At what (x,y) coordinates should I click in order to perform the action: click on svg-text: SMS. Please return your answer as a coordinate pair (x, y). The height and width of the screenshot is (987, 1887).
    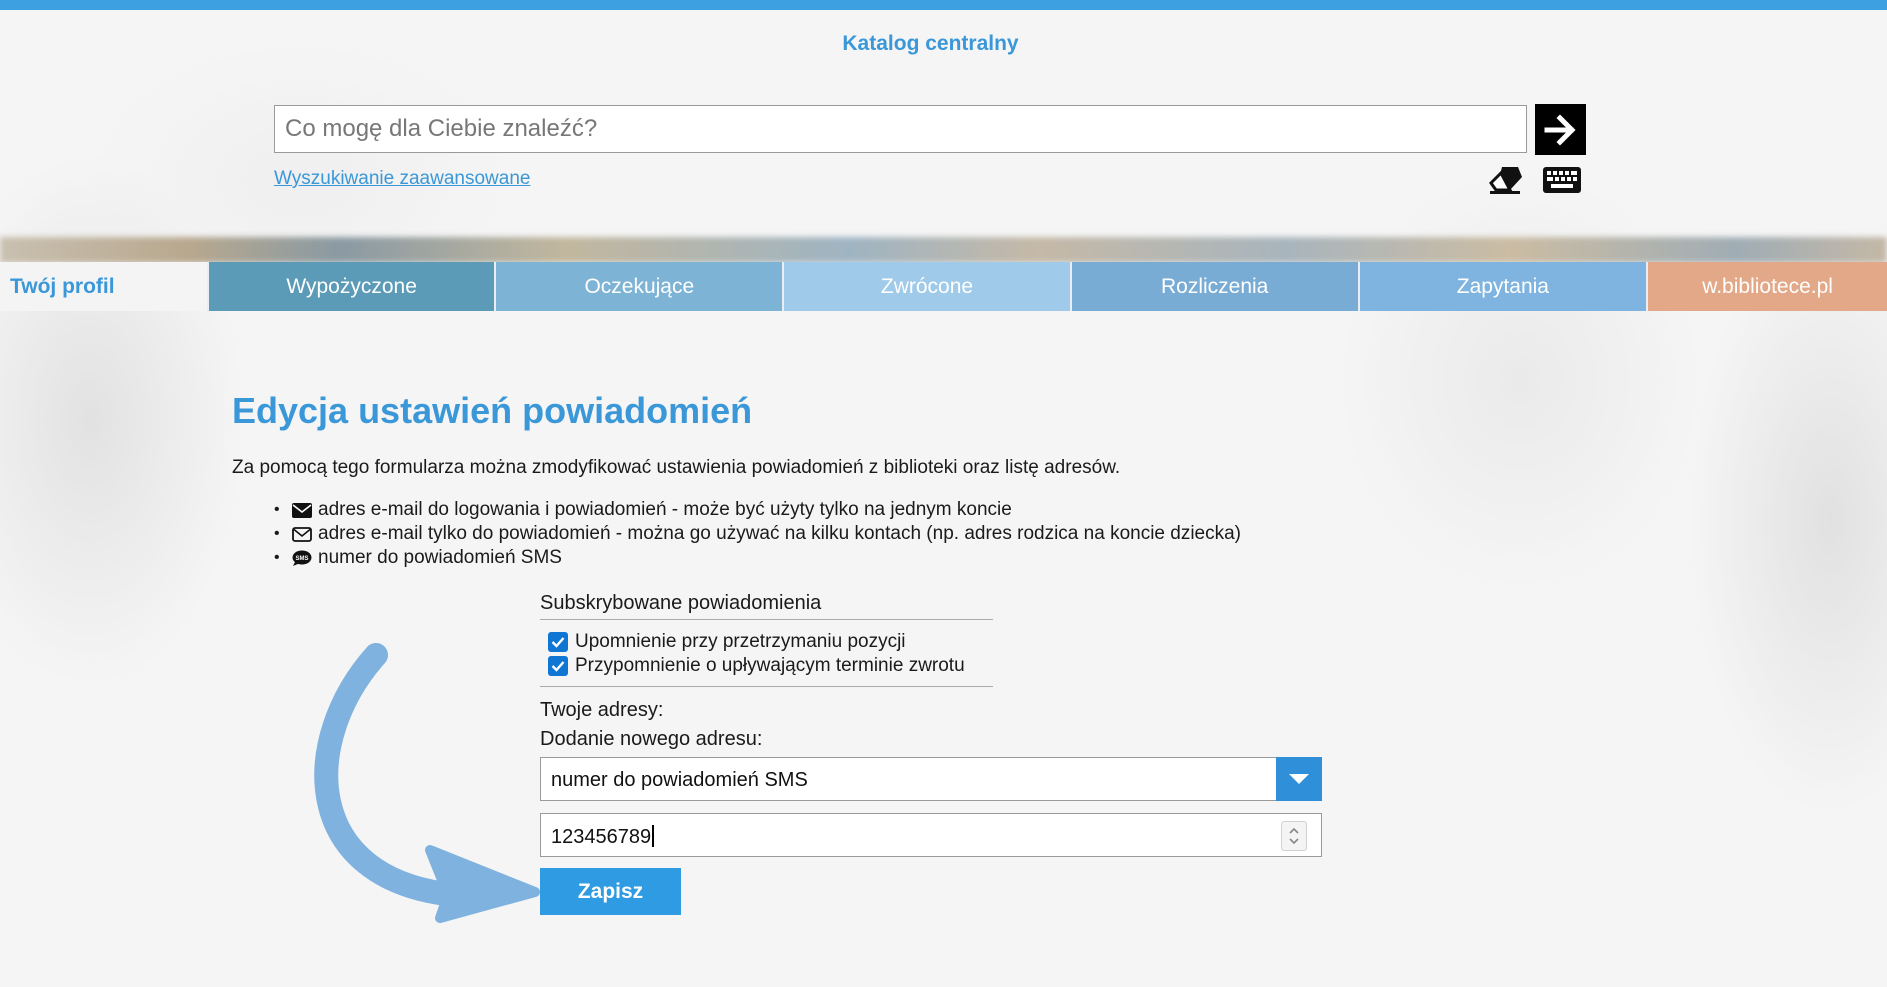
    Looking at the image, I should click on (301, 559).